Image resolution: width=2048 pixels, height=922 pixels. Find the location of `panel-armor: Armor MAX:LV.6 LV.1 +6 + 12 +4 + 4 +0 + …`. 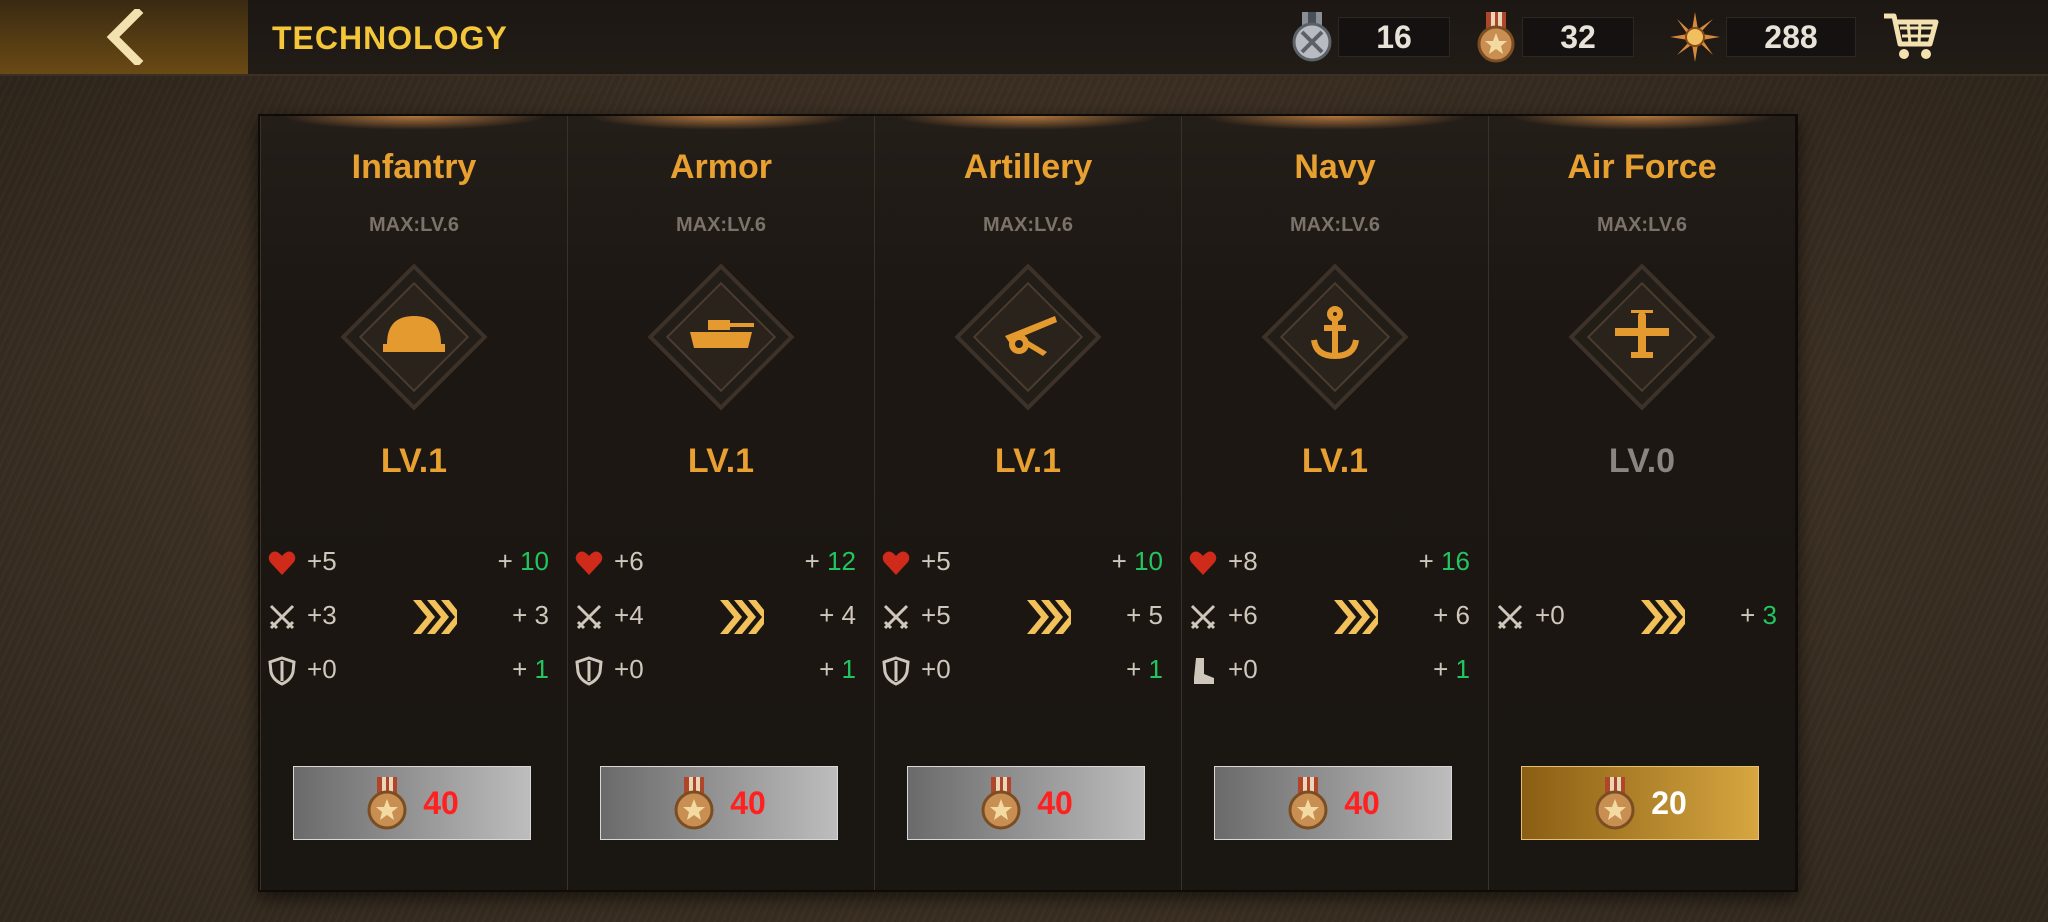

panel-armor: Armor MAX:LV.6 LV.1 +6 + 12 +4 + 4 +0 + … is located at coordinates (721, 503).